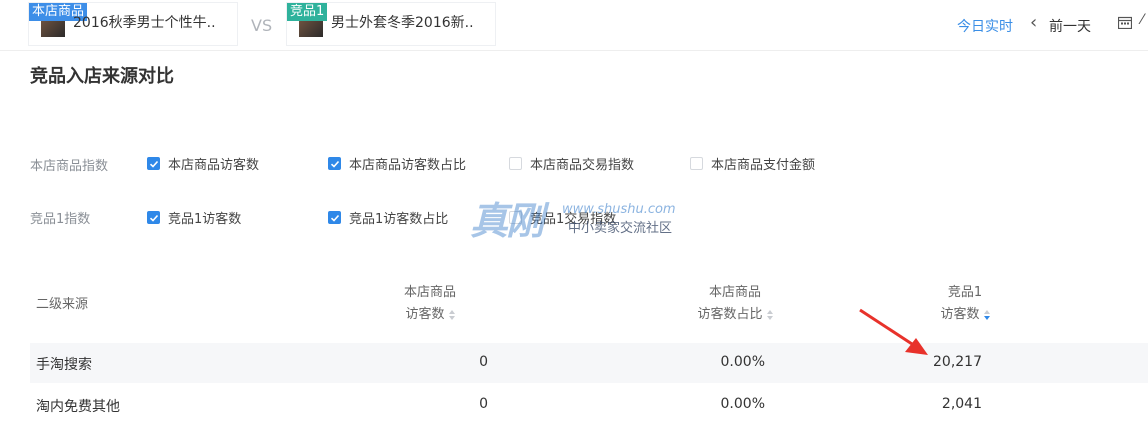  What do you see at coordinates (961, 404) in the screenshot?
I see `cell-comp-visitors: 2,041` at bounding box center [961, 404].